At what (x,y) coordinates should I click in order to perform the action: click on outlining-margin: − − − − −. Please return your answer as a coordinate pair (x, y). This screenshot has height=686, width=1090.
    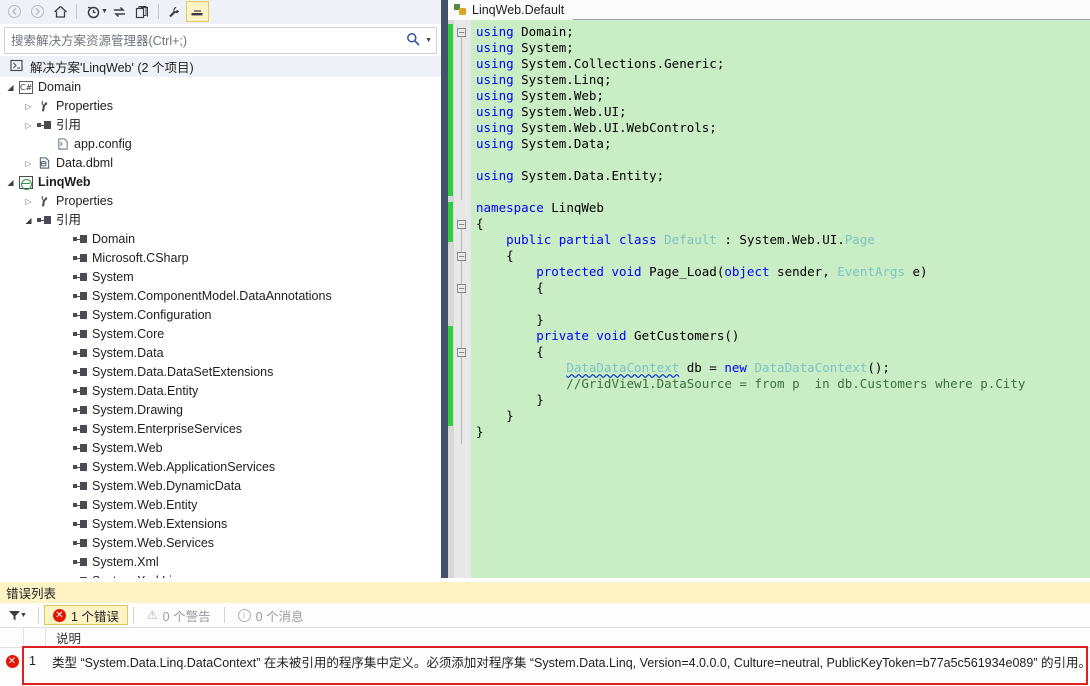
    Looking at the image, I should click on (462, 299).